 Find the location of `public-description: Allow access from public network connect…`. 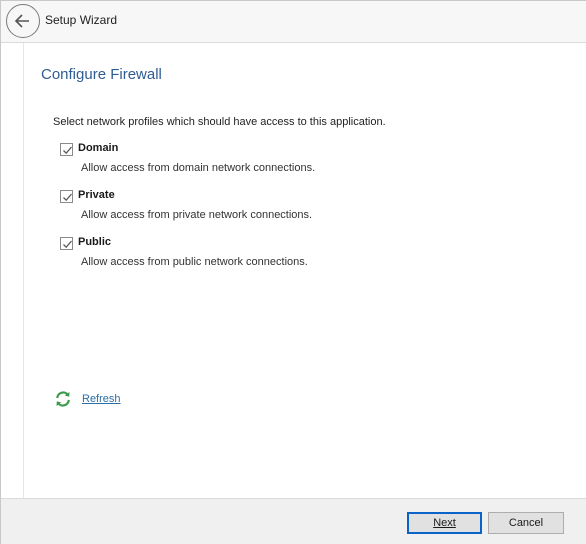

public-description: Allow access from public network connect… is located at coordinates (194, 262).